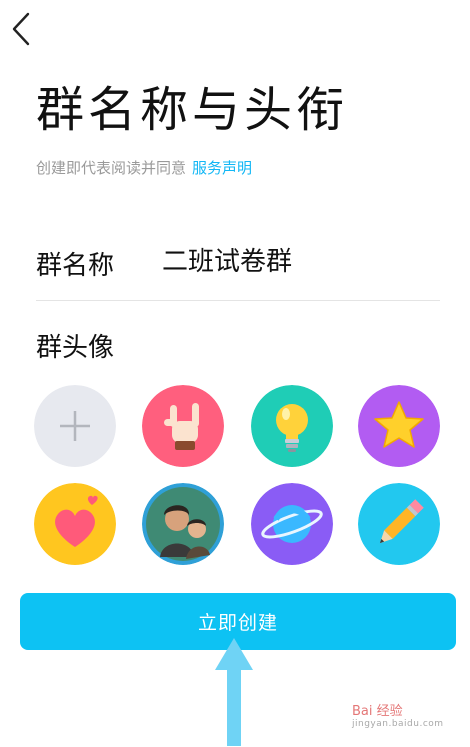 The width and height of the screenshot is (470, 747). I want to click on watermark: Bai 经验 jingyan.baidu.com, so click(398, 714).